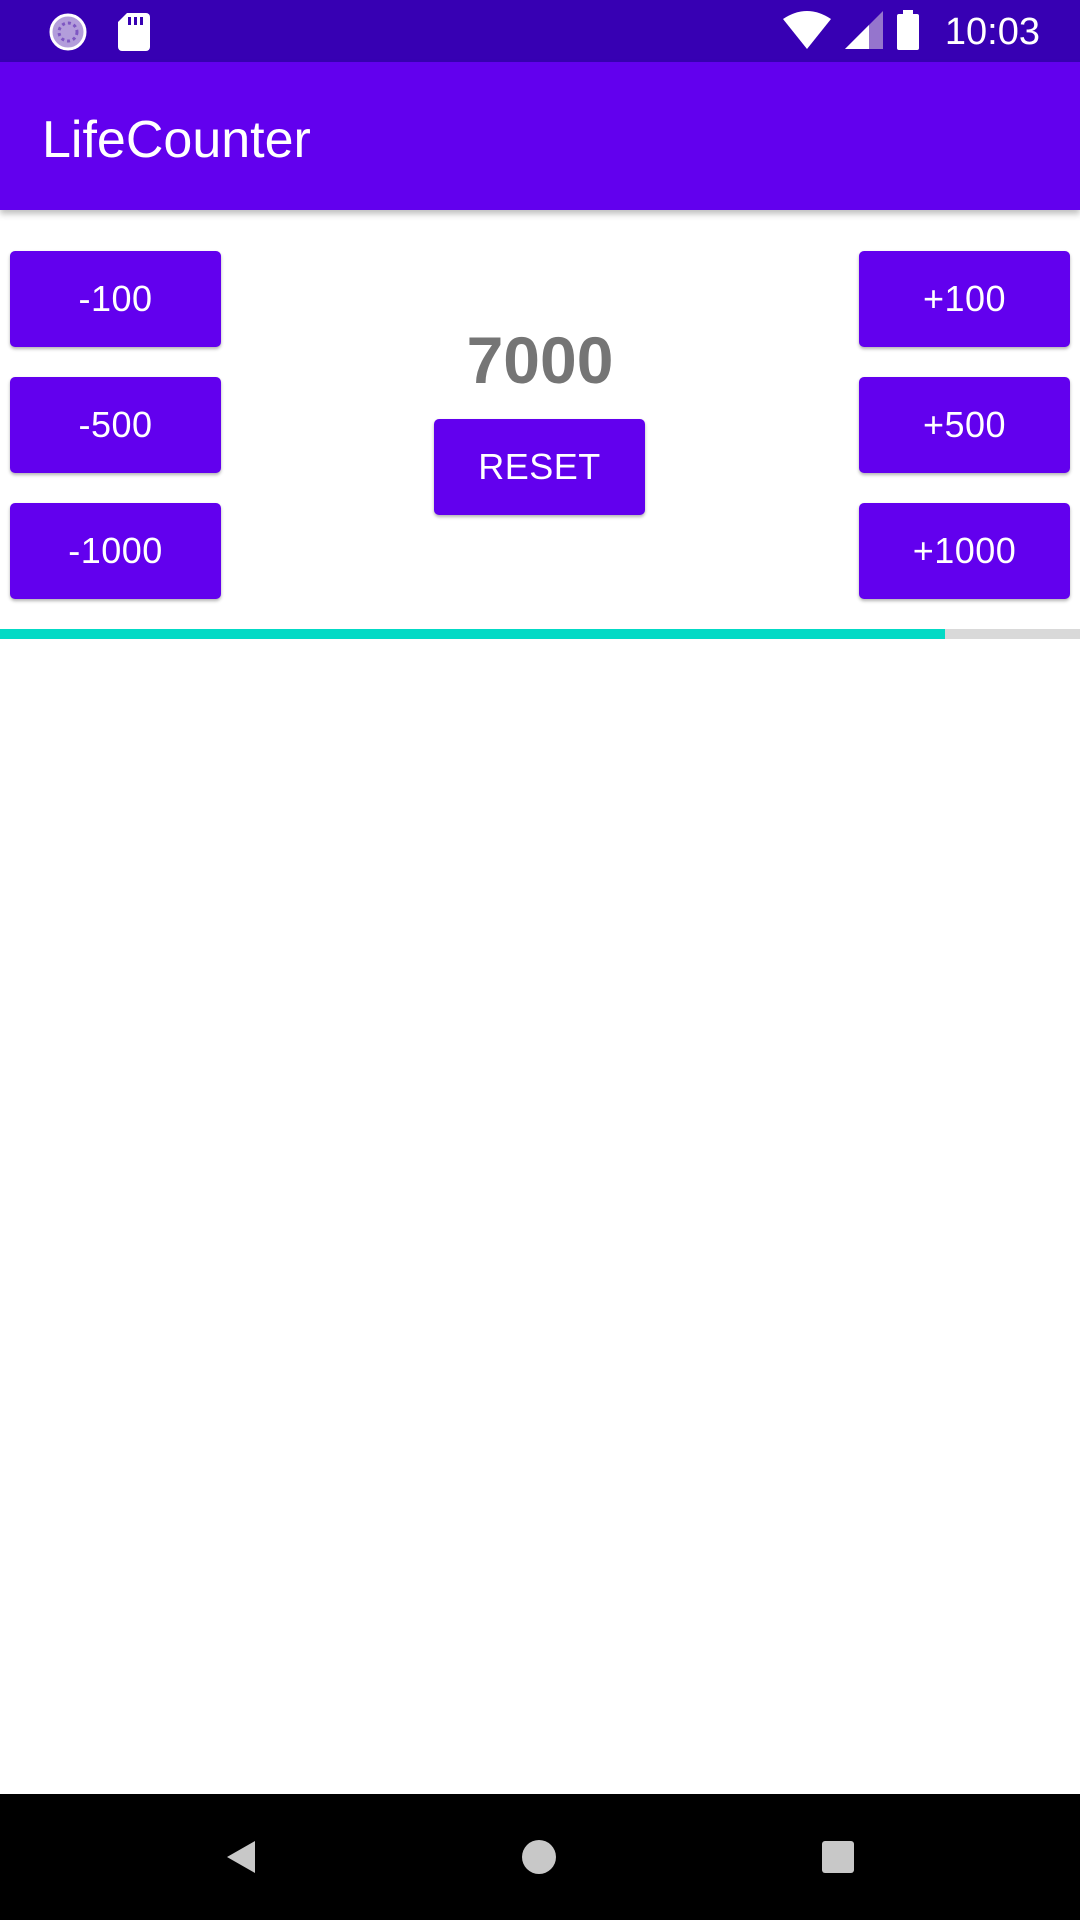  Describe the element at coordinates (540, 360) in the screenshot. I see `life-counter-value: 7000` at that location.